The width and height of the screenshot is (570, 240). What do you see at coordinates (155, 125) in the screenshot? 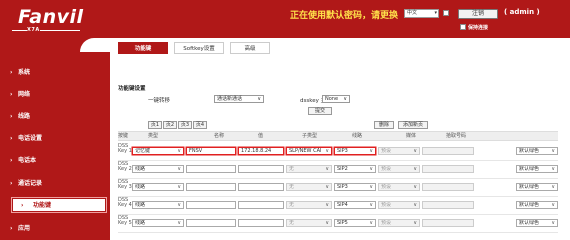
I see `page-1-button: 页1` at bounding box center [155, 125].